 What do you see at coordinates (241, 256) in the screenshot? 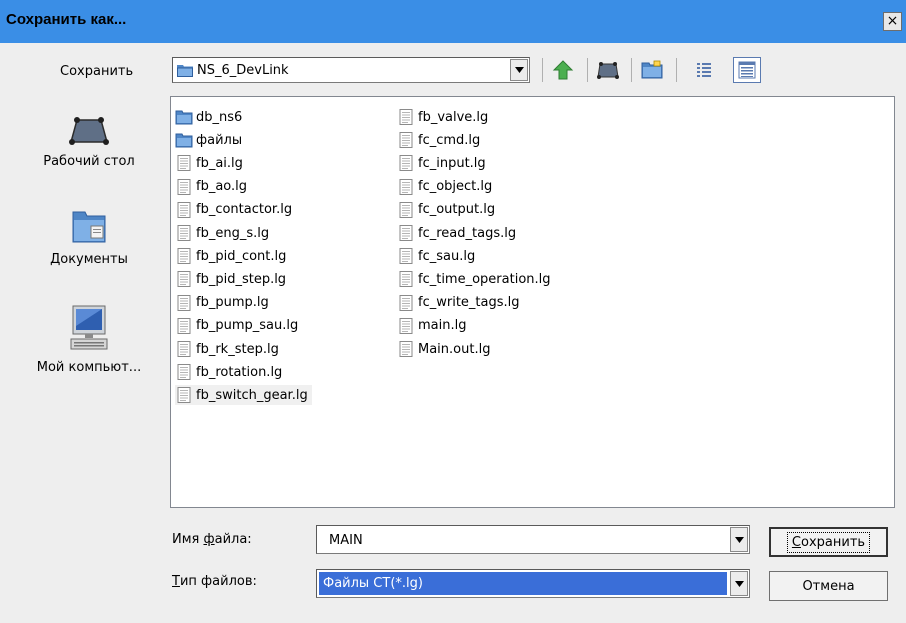
I see `item-name: fb_pid_cont.lg` at bounding box center [241, 256].